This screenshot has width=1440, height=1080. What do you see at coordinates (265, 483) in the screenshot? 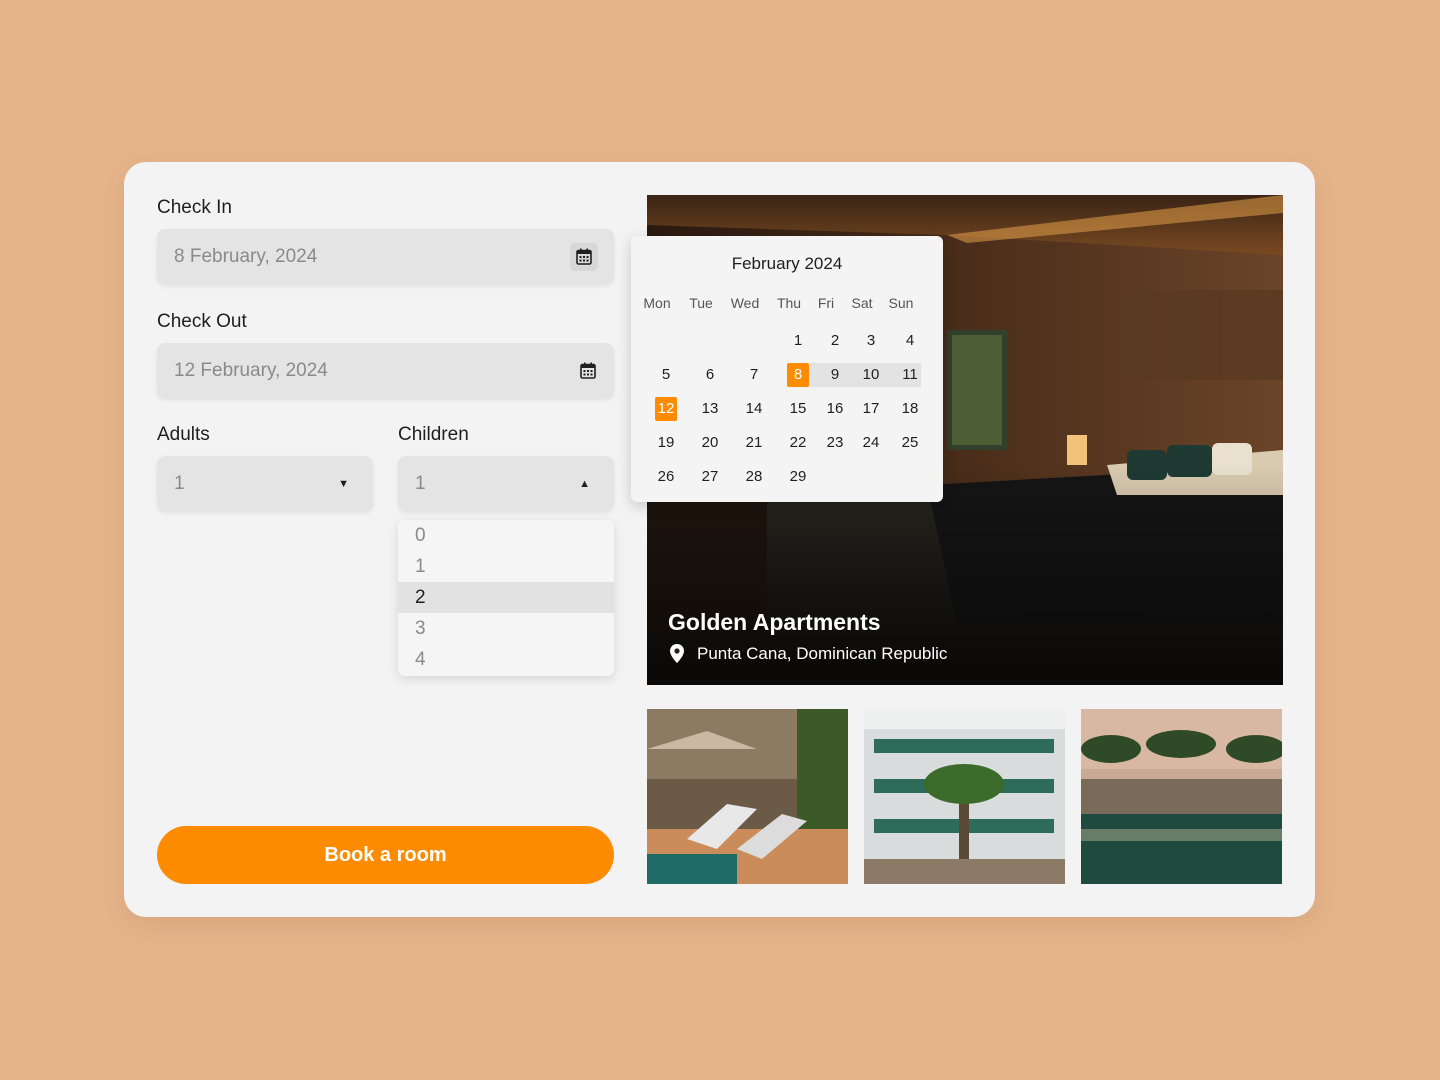
I see `adults-select: 1 ▼` at bounding box center [265, 483].